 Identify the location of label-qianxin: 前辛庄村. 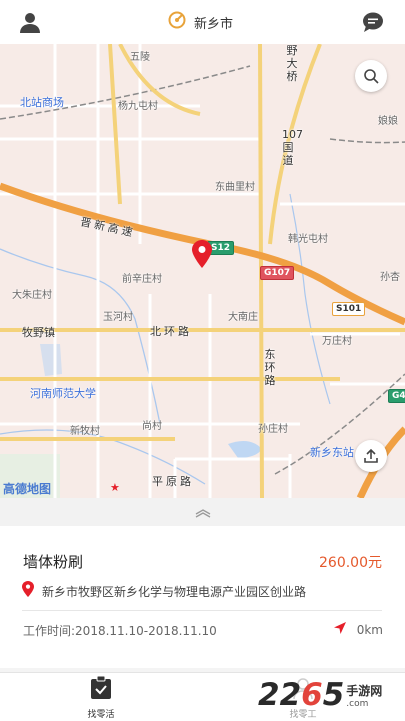
(142, 279).